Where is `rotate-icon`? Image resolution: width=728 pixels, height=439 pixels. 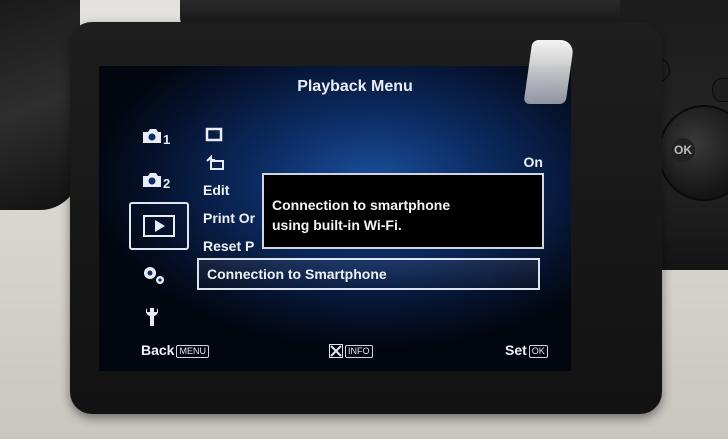
rotate-icon is located at coordinates (214, 134).